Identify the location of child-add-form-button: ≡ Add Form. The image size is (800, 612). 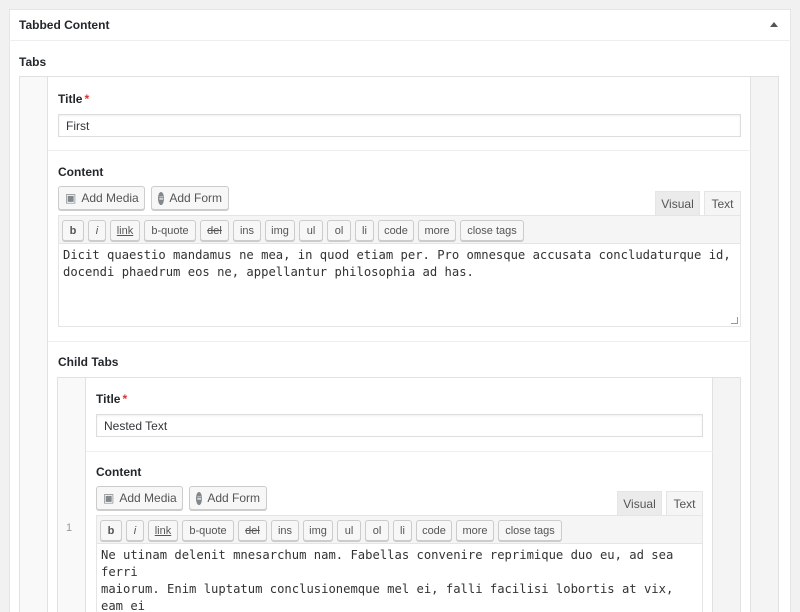
(228, 498).